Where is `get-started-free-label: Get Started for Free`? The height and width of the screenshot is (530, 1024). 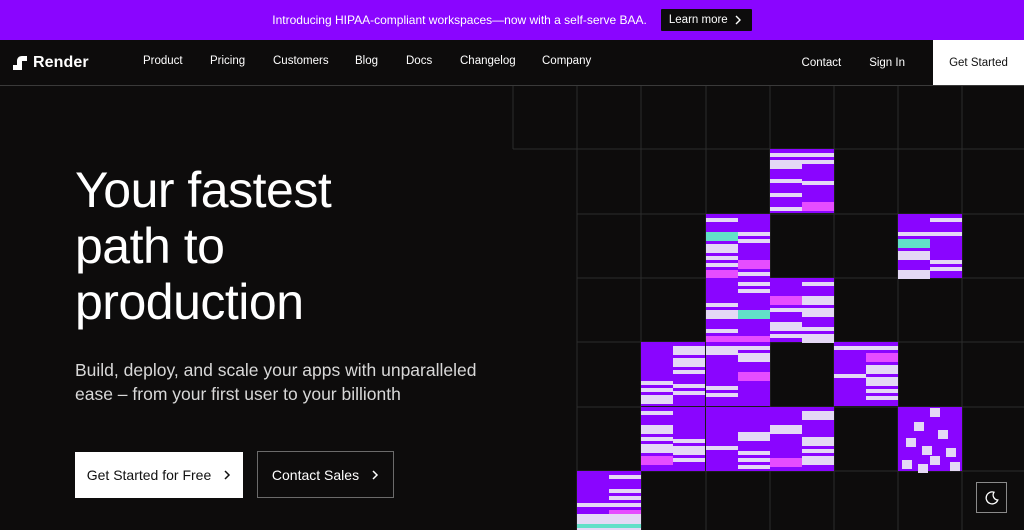 get-started-free-label: Get Started for Free is located at coordinates (149, 475).